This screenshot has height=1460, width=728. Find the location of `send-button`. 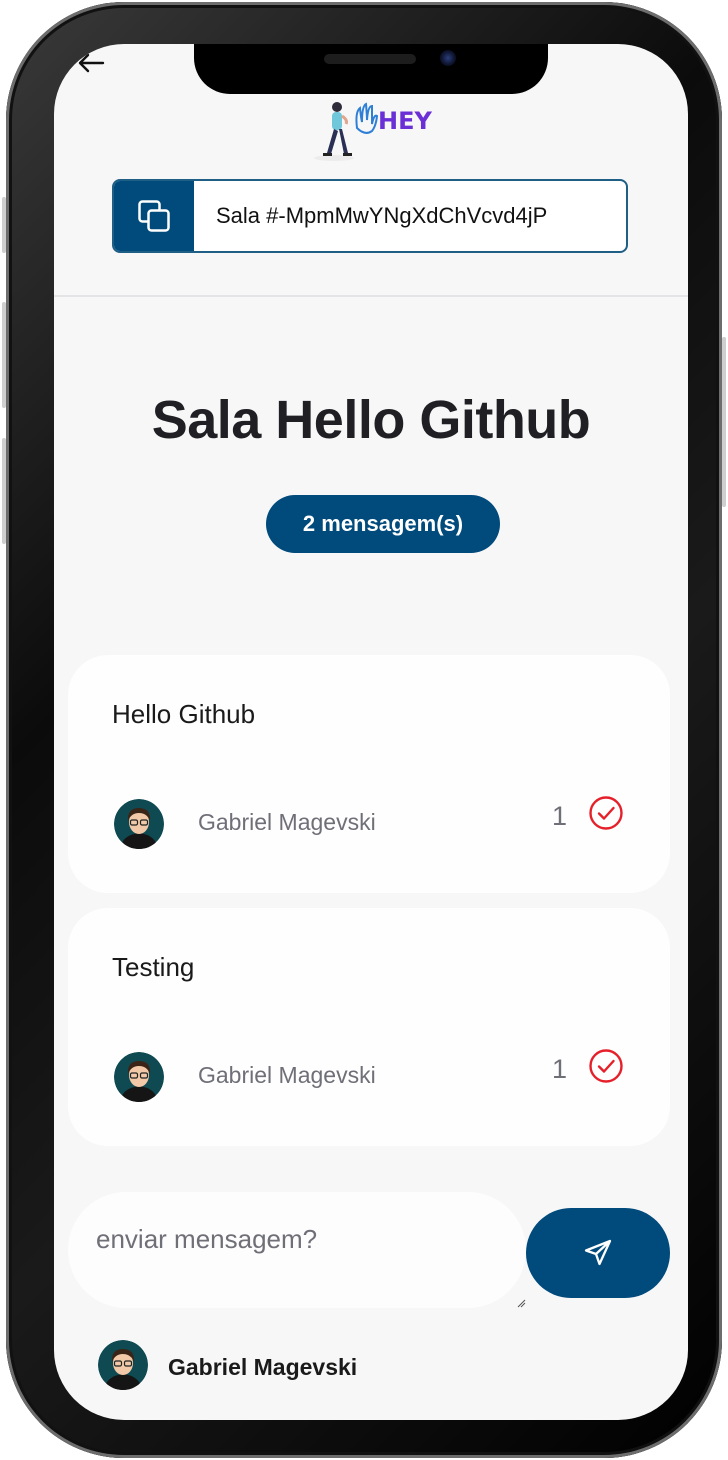

send-button is located at coordinates (598, 1253).